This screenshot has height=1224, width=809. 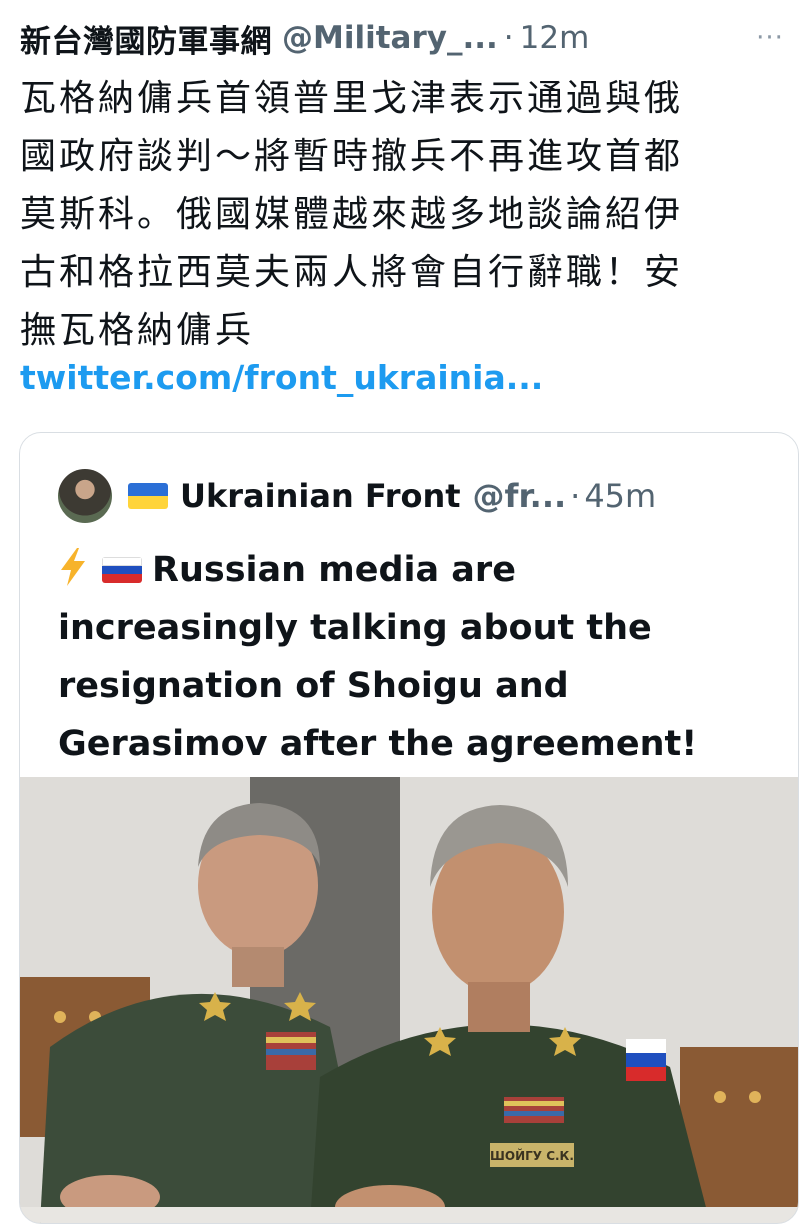 I want to click on quoted-text-line-2: increasingly talking about the, so click(x=355, y=628).